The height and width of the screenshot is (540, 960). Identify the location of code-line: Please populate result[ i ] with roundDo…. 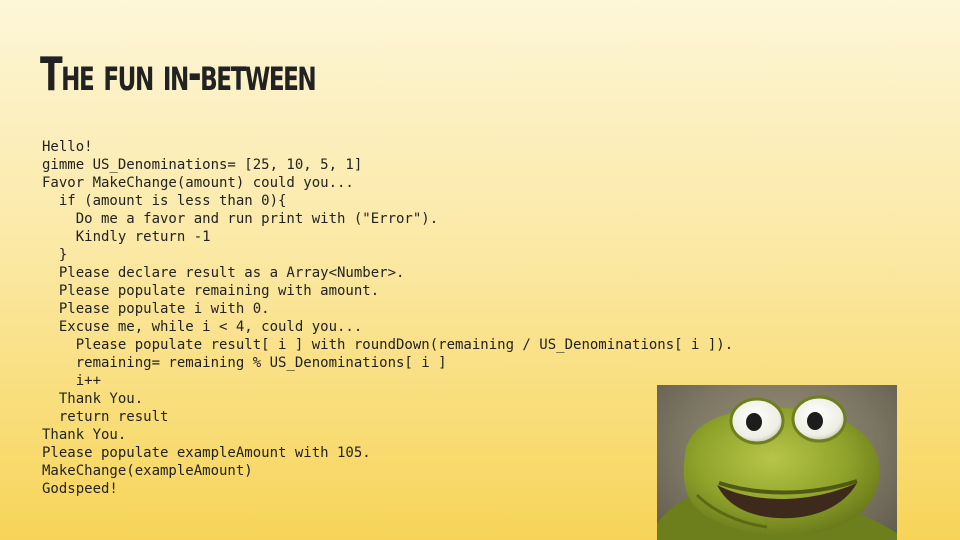
(388, 345).